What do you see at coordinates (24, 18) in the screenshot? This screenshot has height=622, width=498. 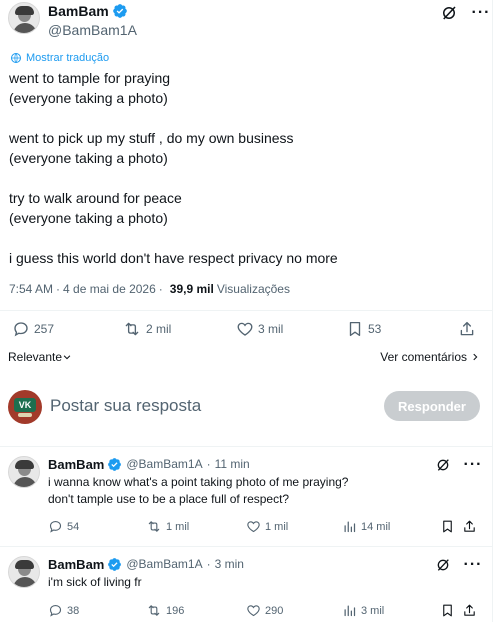 I see `author-avatar` at bounding box center [24, 18].